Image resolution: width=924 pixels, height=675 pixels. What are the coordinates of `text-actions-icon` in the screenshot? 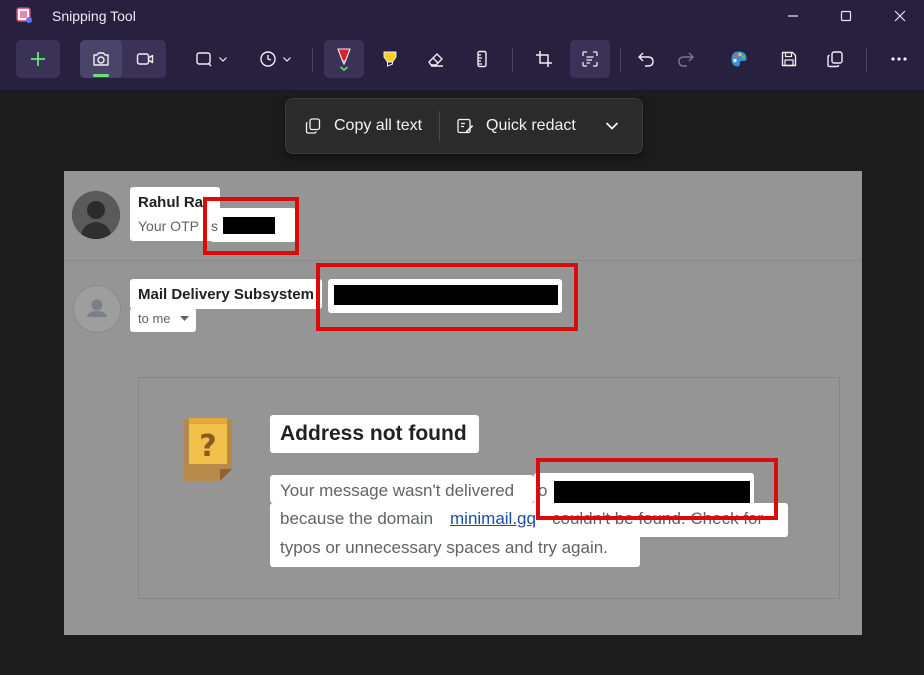 It's located at (590, 59).